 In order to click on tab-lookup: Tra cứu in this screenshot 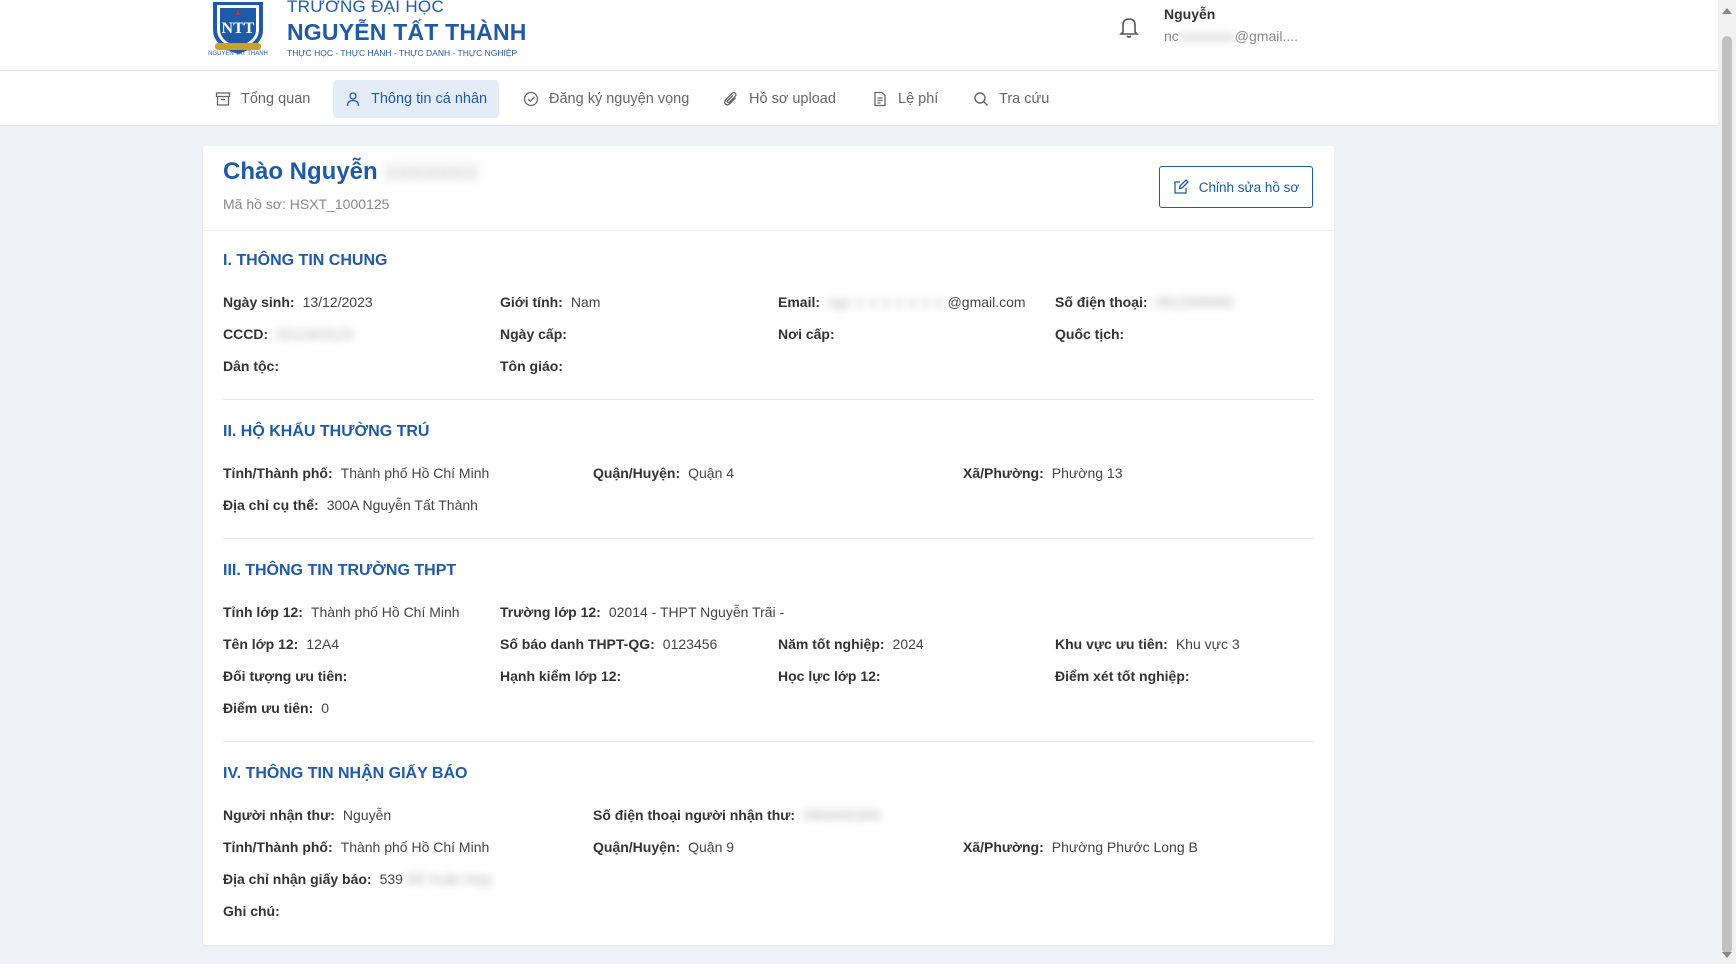, I will do `click(1011, 99)`.